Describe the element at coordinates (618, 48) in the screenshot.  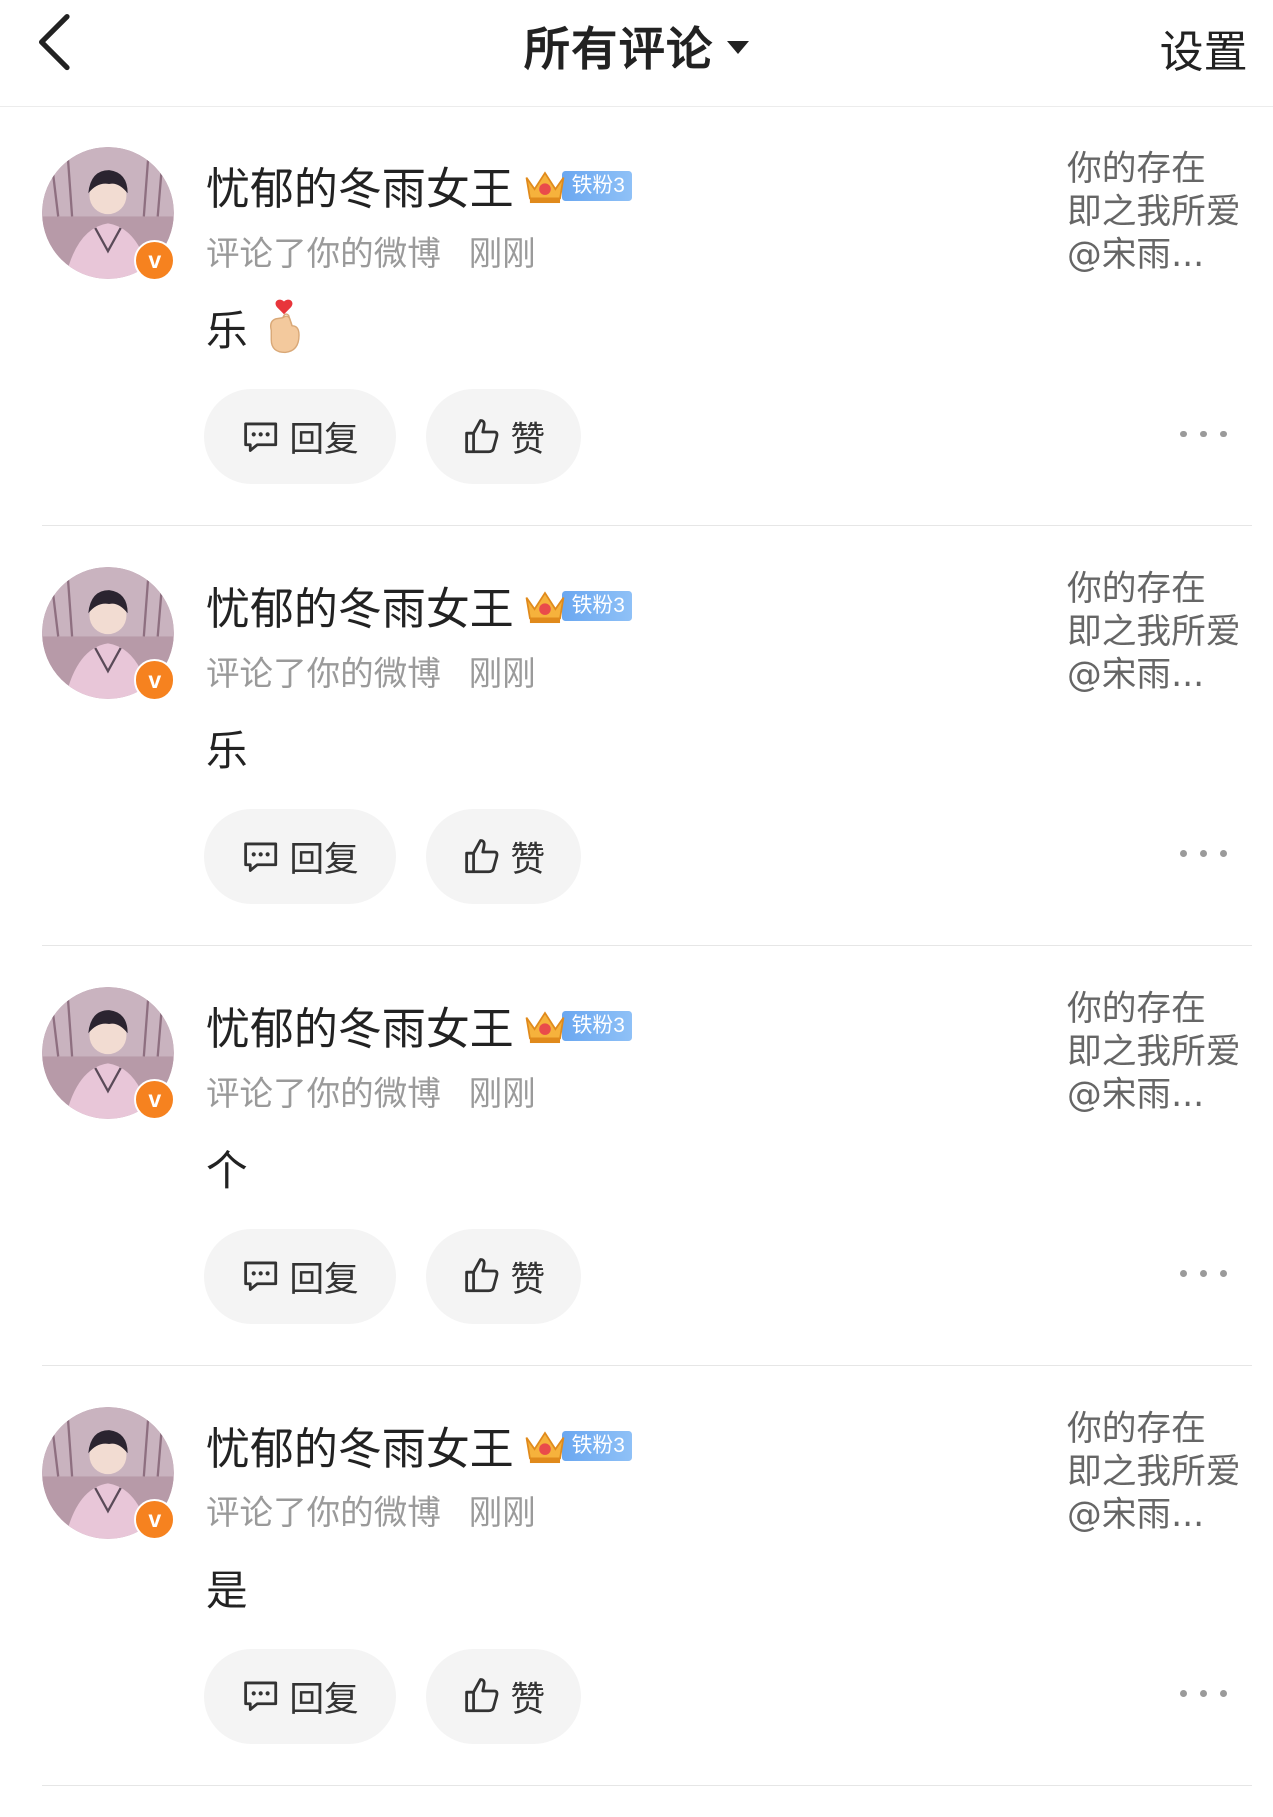
I see `page-title: 所有评论` at that location.